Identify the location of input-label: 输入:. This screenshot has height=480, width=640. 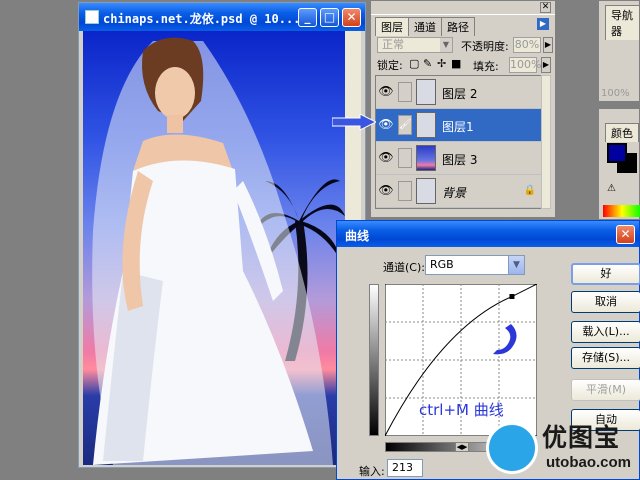
(372, 471).